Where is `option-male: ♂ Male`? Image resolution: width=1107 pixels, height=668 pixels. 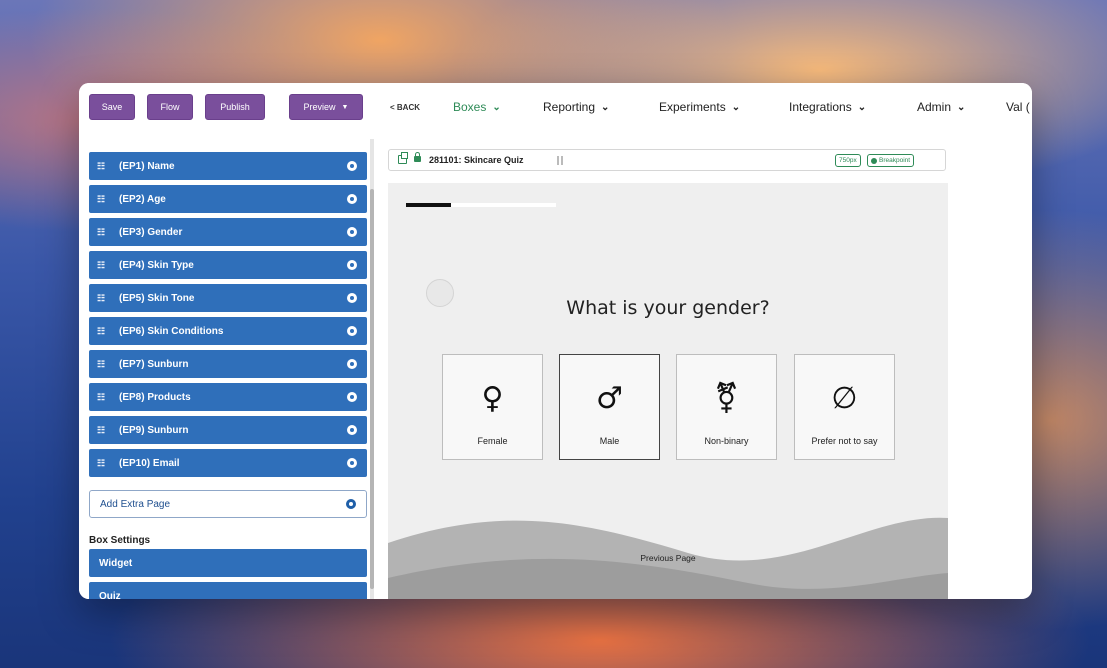
option-male: ♂ Male is located at coordinates (609, 407).